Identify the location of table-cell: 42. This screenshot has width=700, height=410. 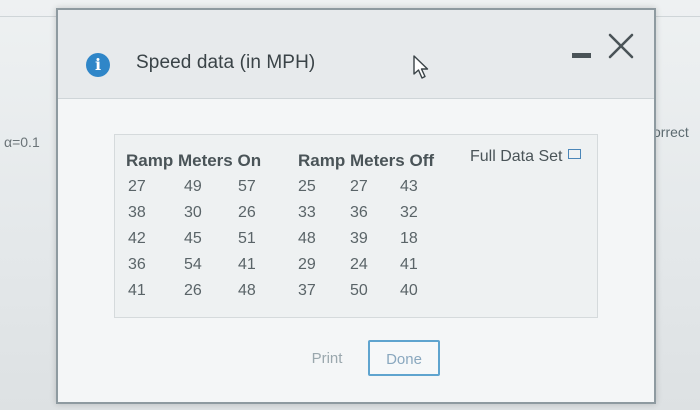
(137, 238).